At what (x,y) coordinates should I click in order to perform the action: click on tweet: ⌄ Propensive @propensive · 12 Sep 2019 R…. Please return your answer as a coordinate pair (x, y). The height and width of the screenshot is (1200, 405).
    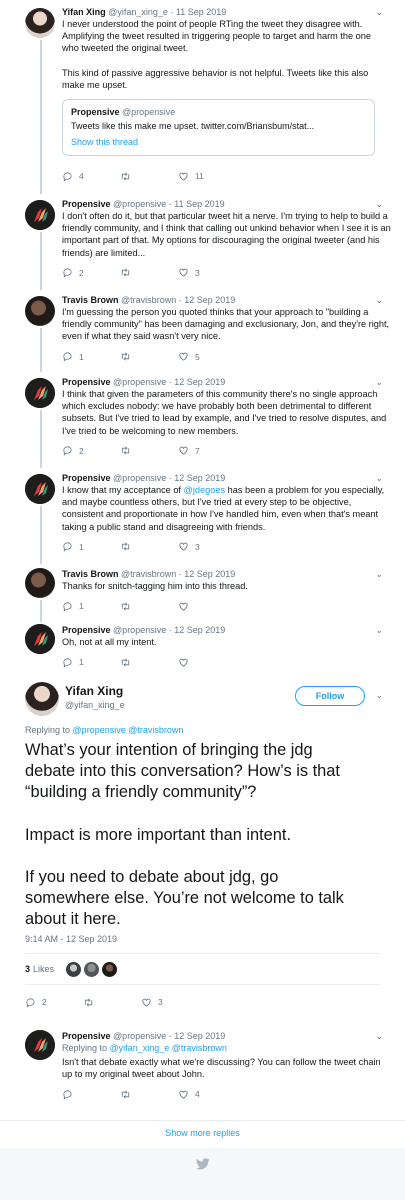
    Looking at the image, I should click on (202, 1061).